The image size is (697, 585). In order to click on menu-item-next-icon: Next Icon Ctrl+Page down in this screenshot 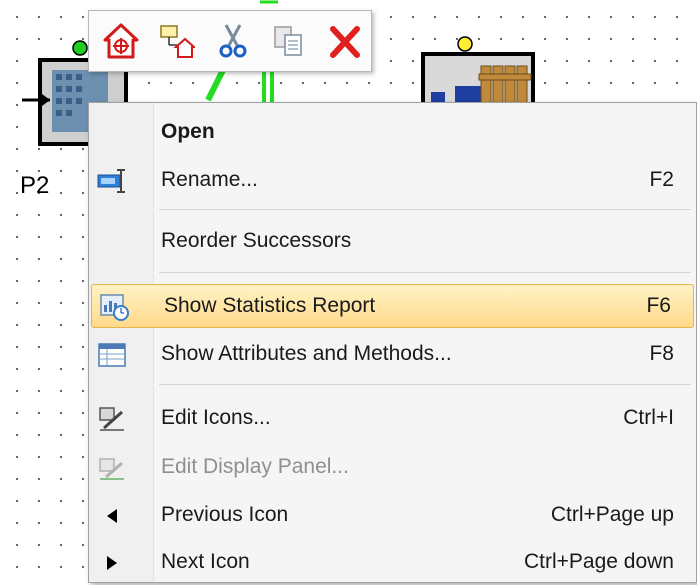, I will do `click(392, 563)`.